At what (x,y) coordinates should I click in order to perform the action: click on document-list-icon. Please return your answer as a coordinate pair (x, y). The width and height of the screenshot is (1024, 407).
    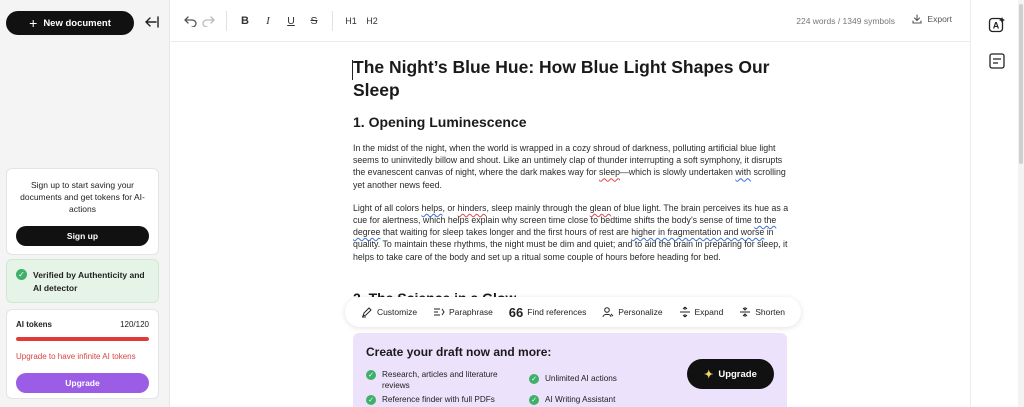
    Looking at the image, I should click on (997, 61).